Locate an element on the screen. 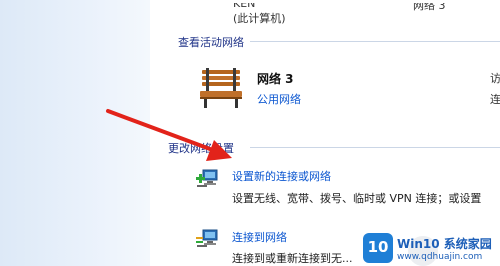 This screenshot has width=500, height=266. connect-network-icon is located at coordinates (207, 238).